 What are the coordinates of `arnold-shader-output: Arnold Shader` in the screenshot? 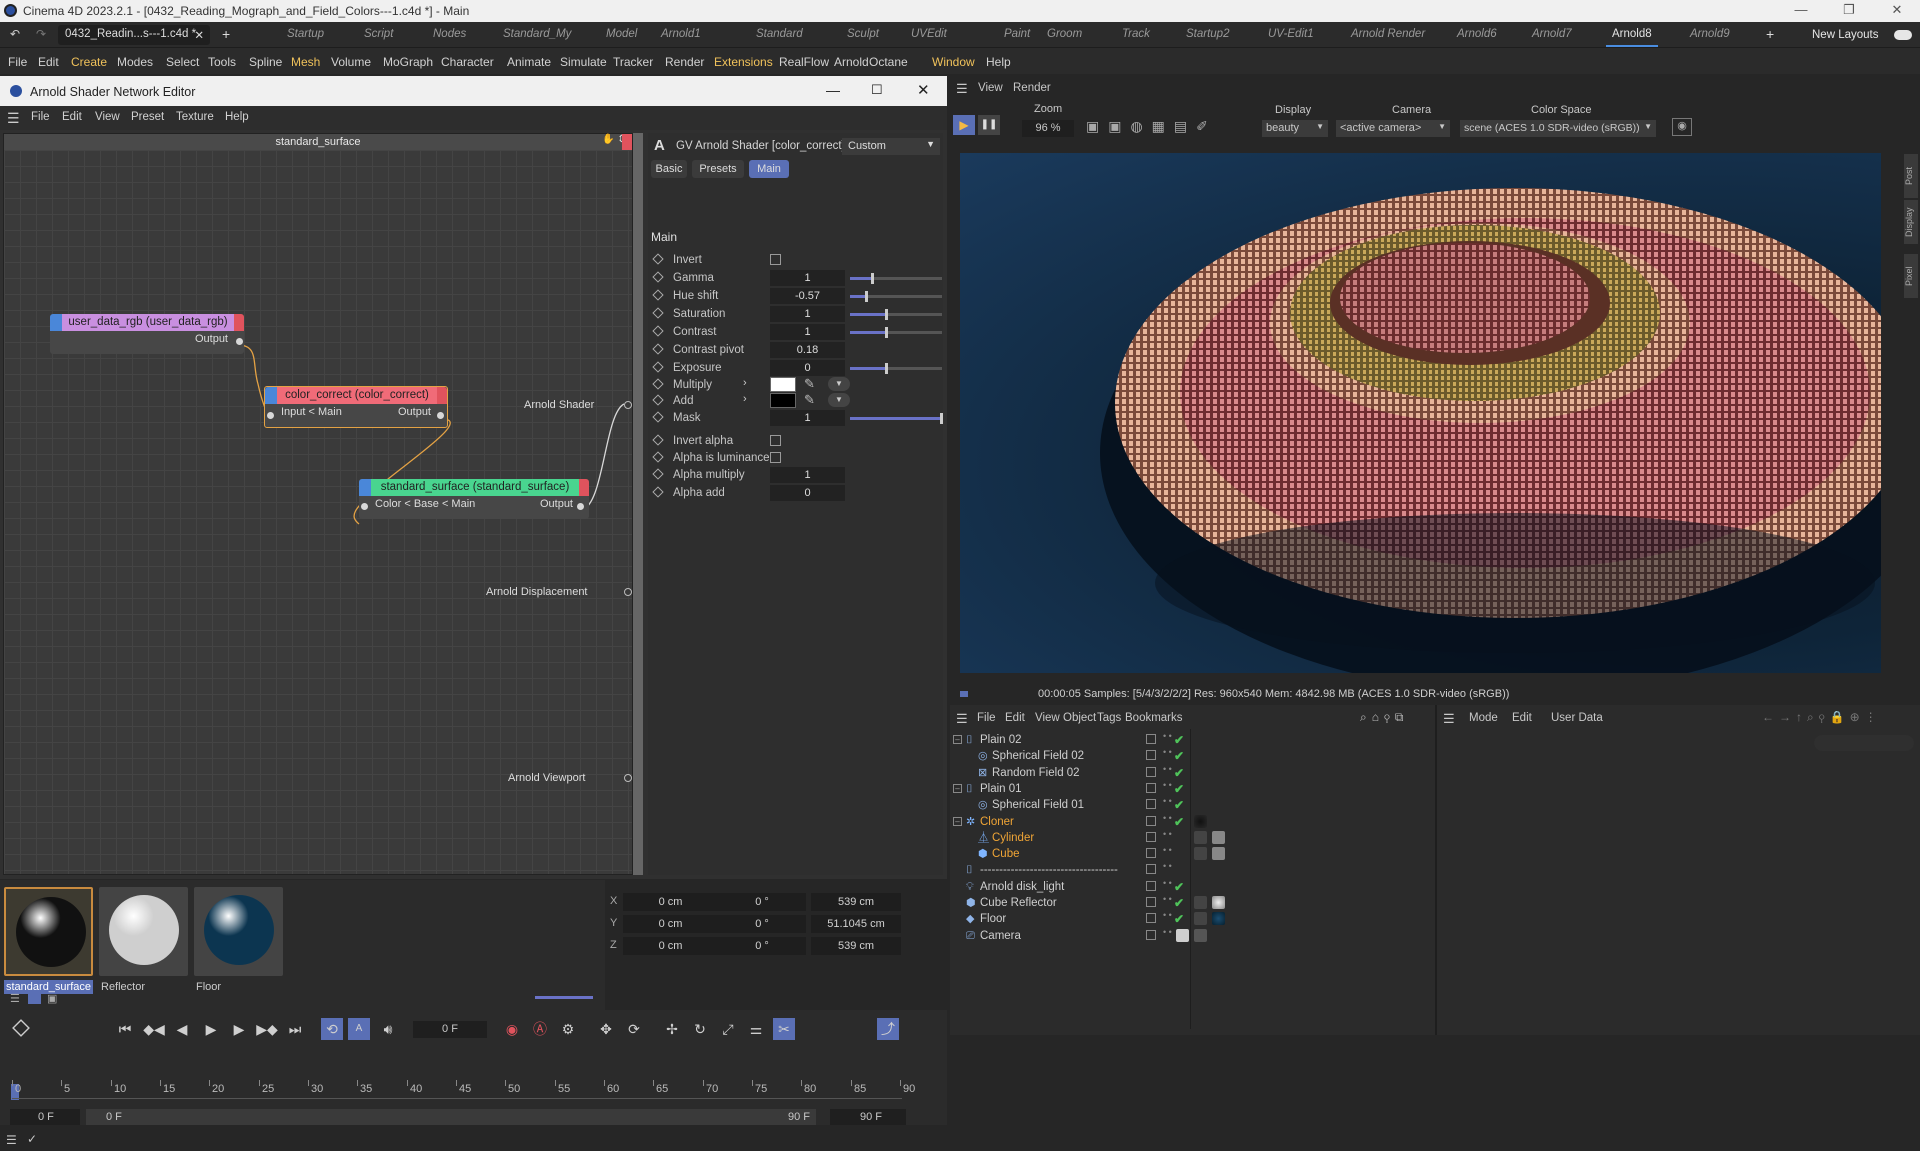 It's located at (579, 405).